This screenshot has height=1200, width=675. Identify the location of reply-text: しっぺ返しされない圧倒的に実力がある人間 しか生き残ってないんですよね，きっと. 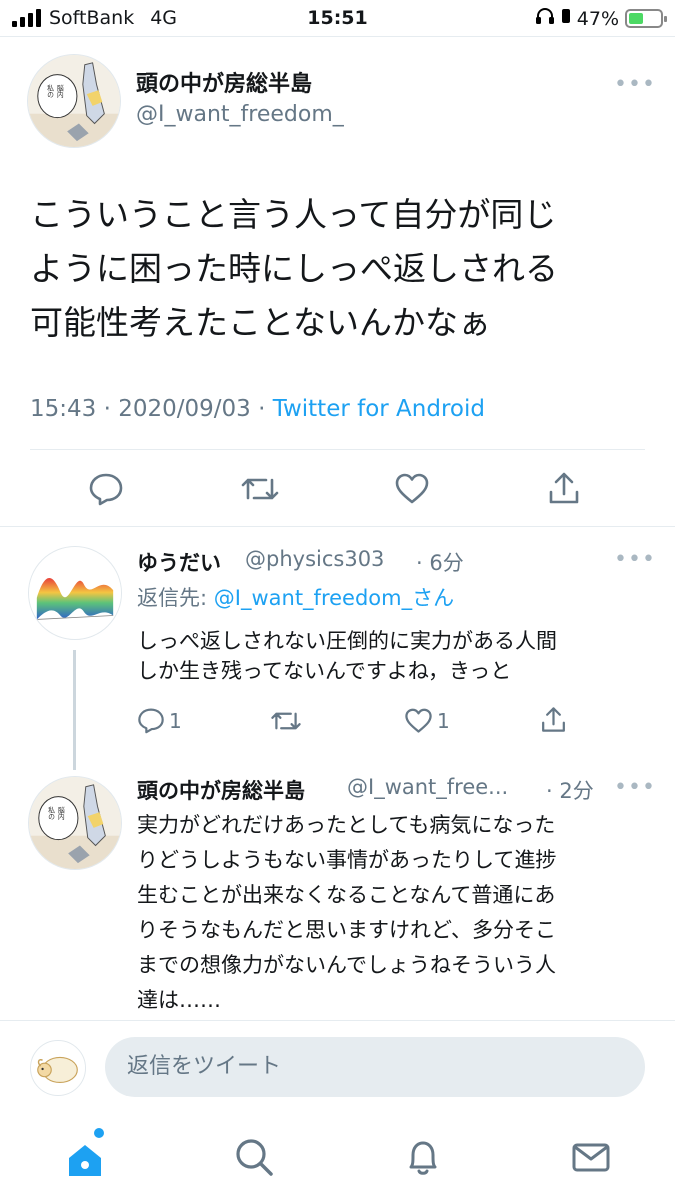
(394, 656).